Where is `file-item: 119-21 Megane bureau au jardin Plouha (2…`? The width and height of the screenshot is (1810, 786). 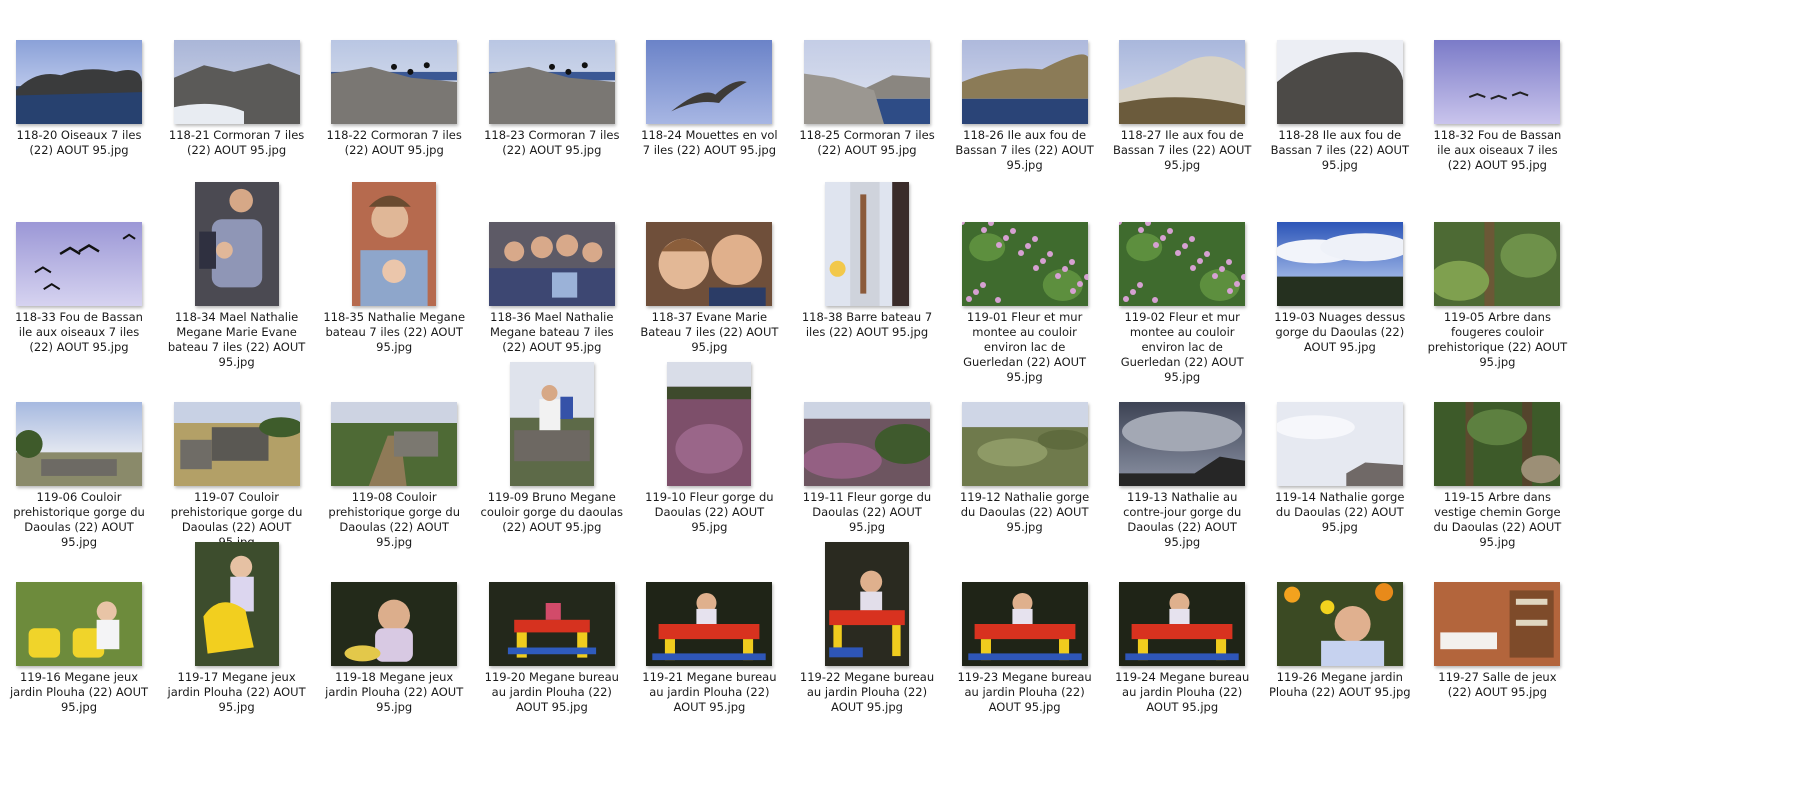
file-item: 119-21 Megane bureau au jardin Plouha (2… is located at coordinates (709, 640).